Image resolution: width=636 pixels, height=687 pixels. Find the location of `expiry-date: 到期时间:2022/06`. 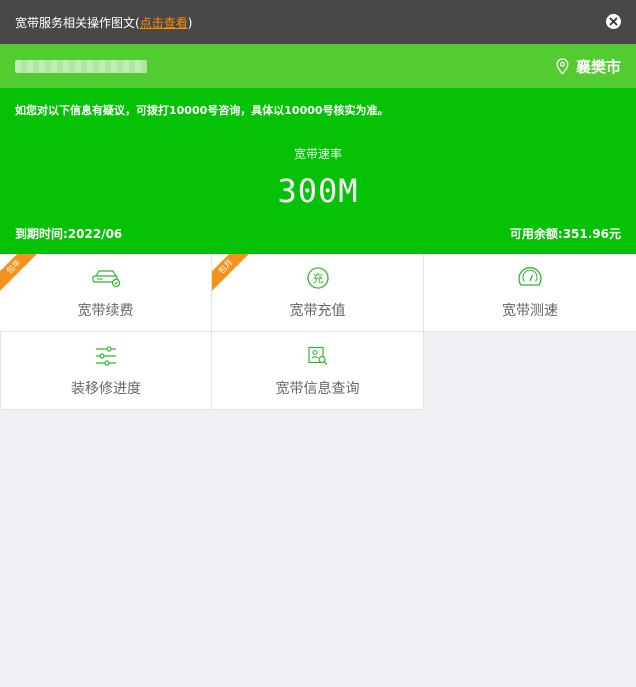

expiry-date: 到期时间:2022/06 is located at coordinates (69, 234).